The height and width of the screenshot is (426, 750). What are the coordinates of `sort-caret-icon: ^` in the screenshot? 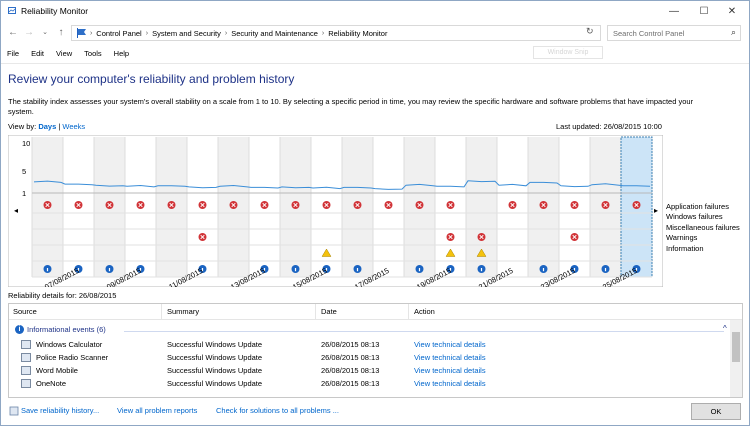 It's located at (361, 305).